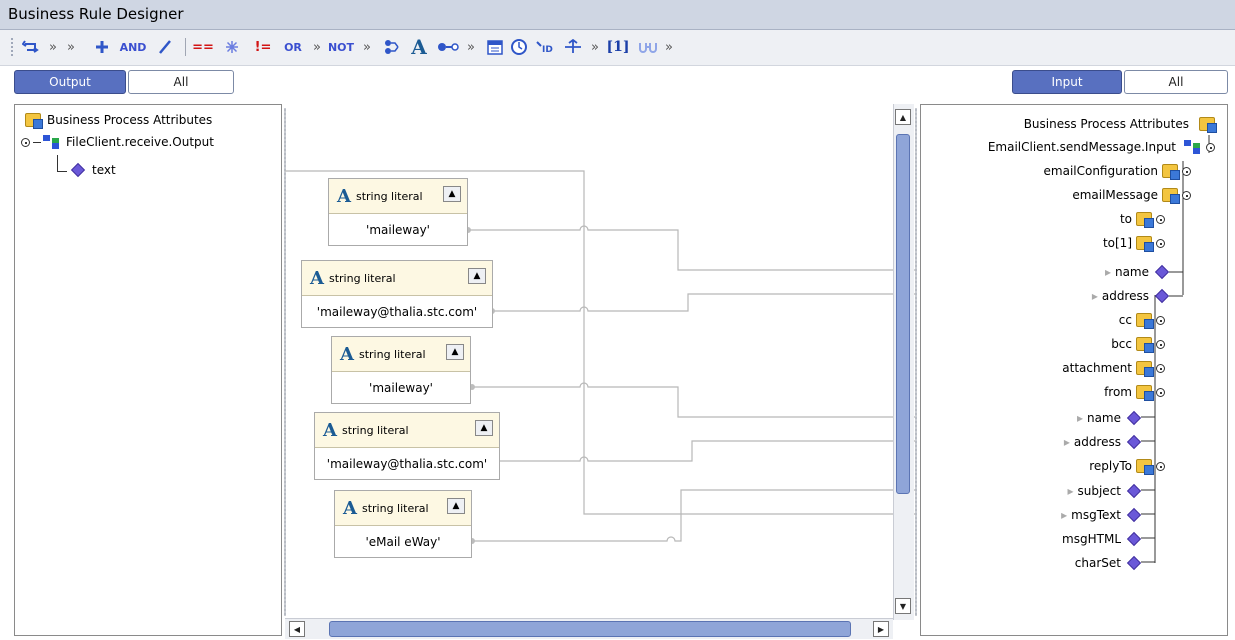 This screenshot has height=640, width=1235. Describe the element at coordinates (140, 142) in the screenshot. I see `tree-node-label: FileClient.receive.Output` at that location.